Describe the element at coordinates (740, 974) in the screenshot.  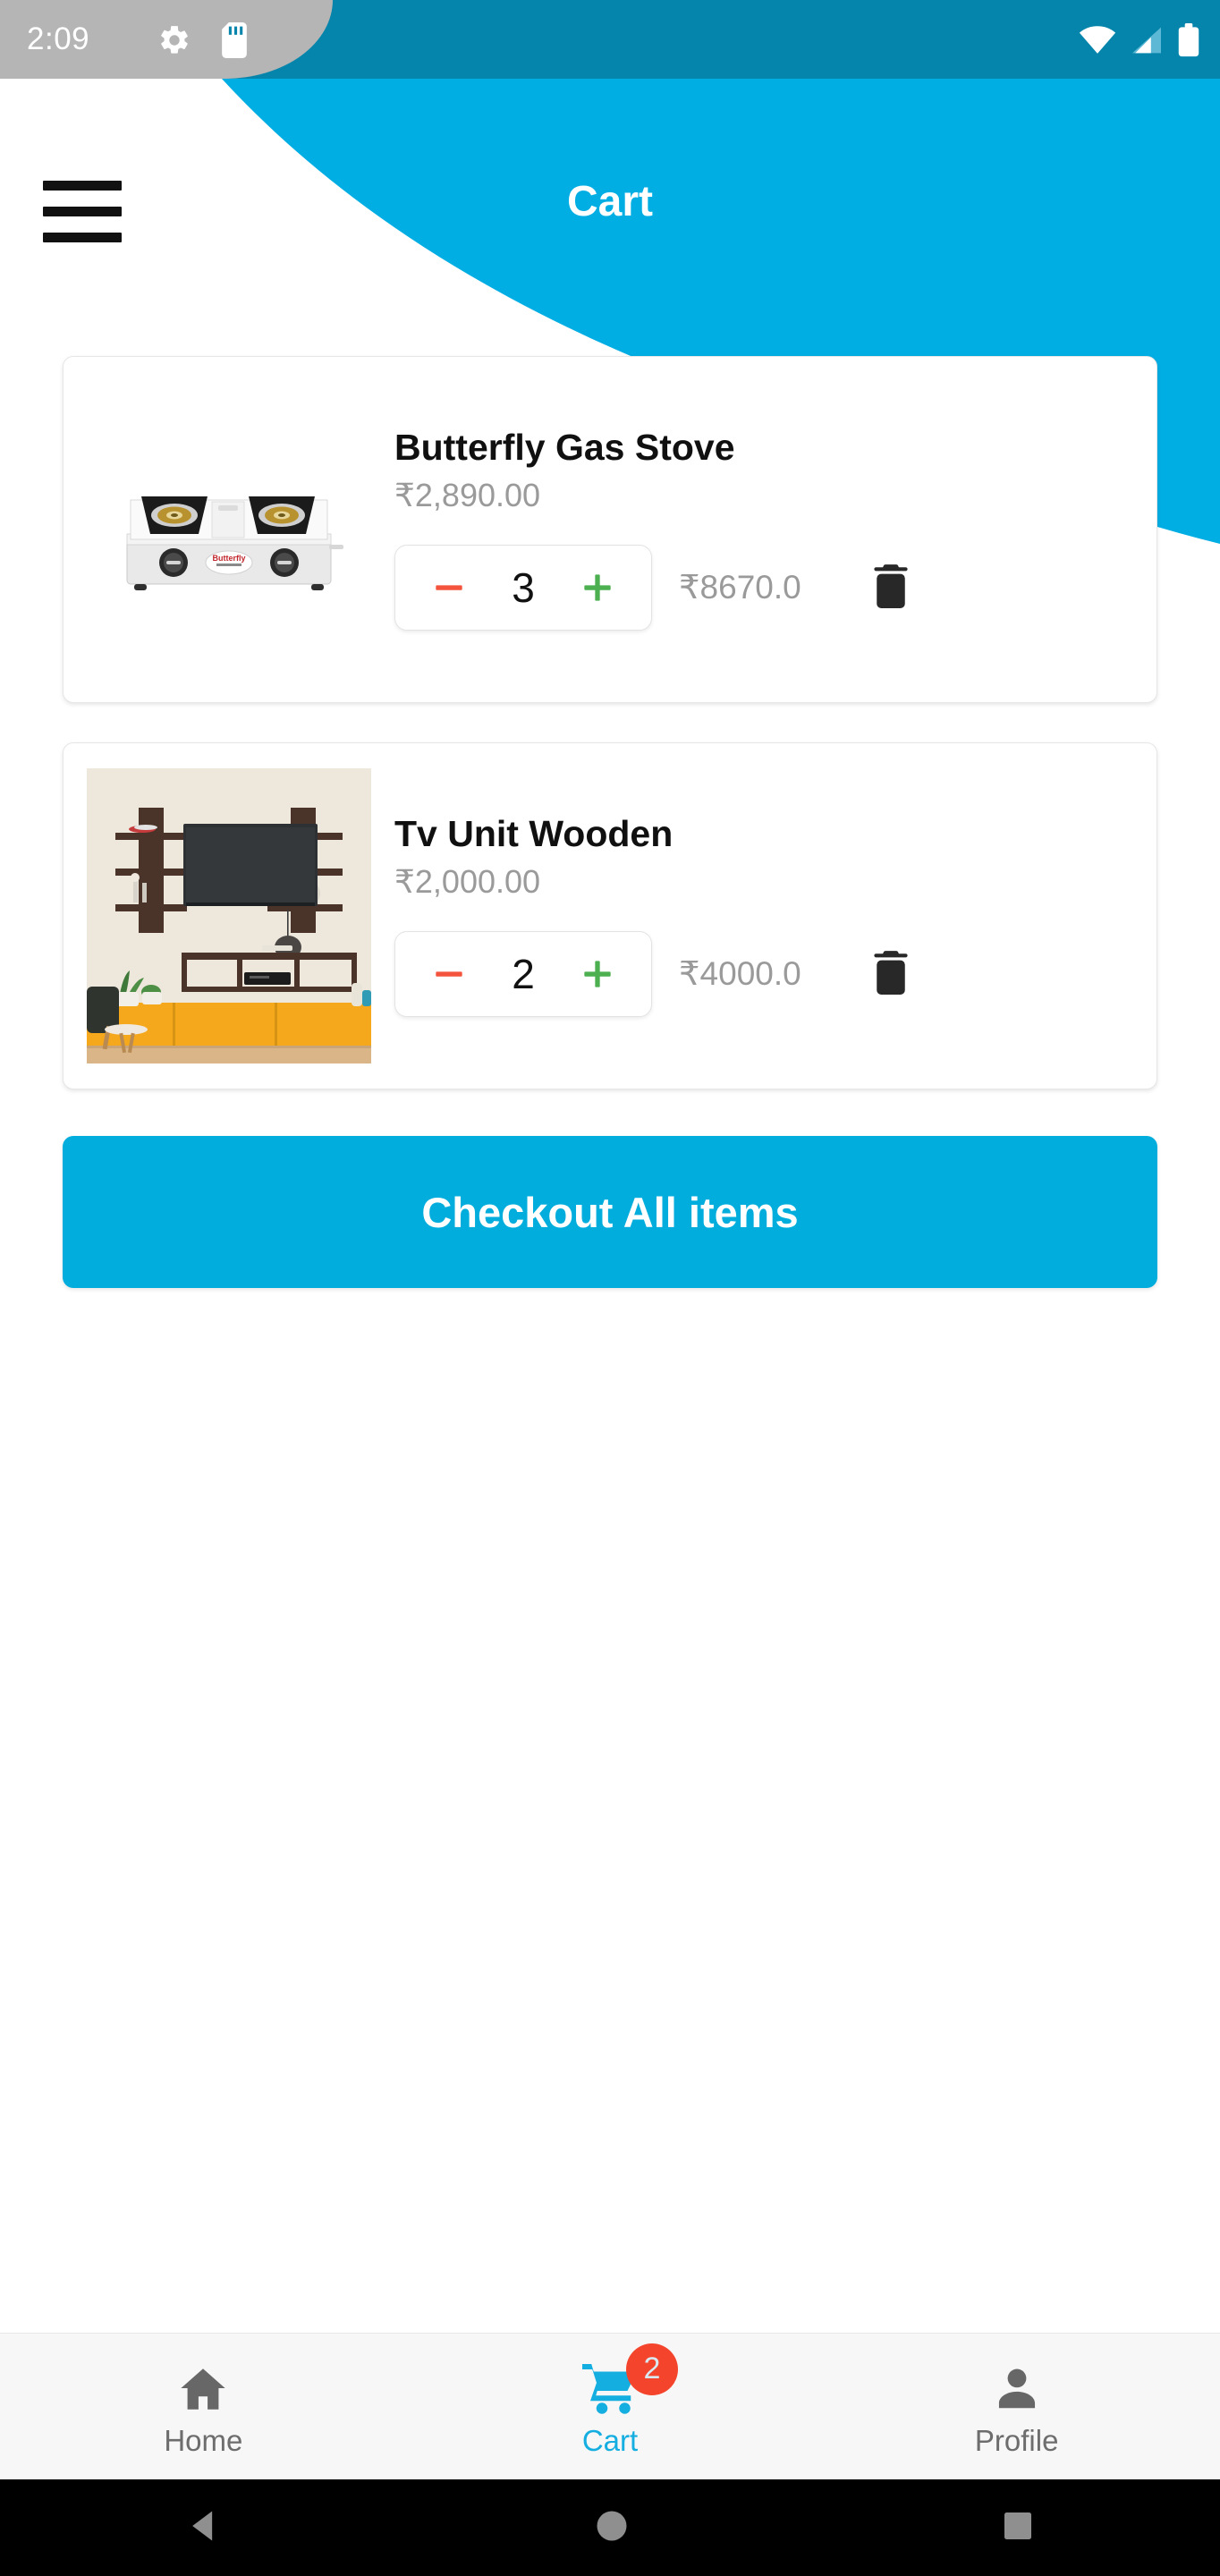
I see `line-total: ₹4000.0` at that location.